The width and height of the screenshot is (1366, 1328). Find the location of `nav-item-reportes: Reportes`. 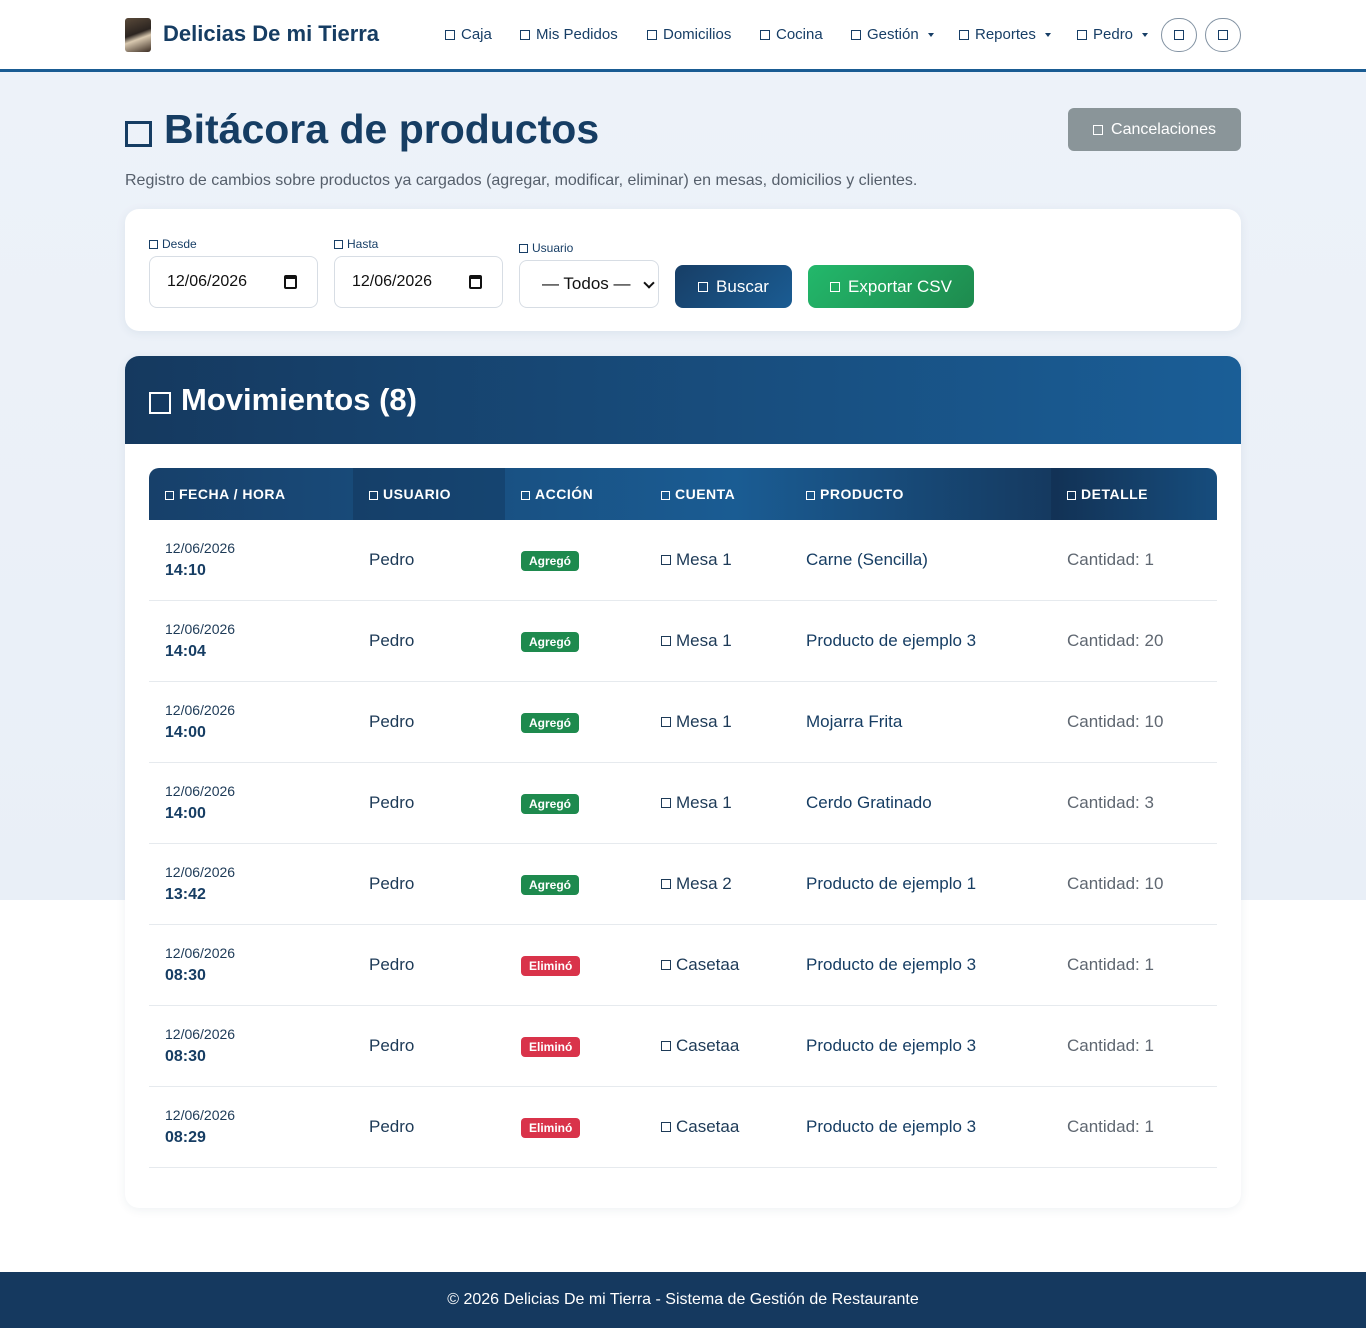

nav-item-reportes: Reportes is located at coordinates (1005, 34).